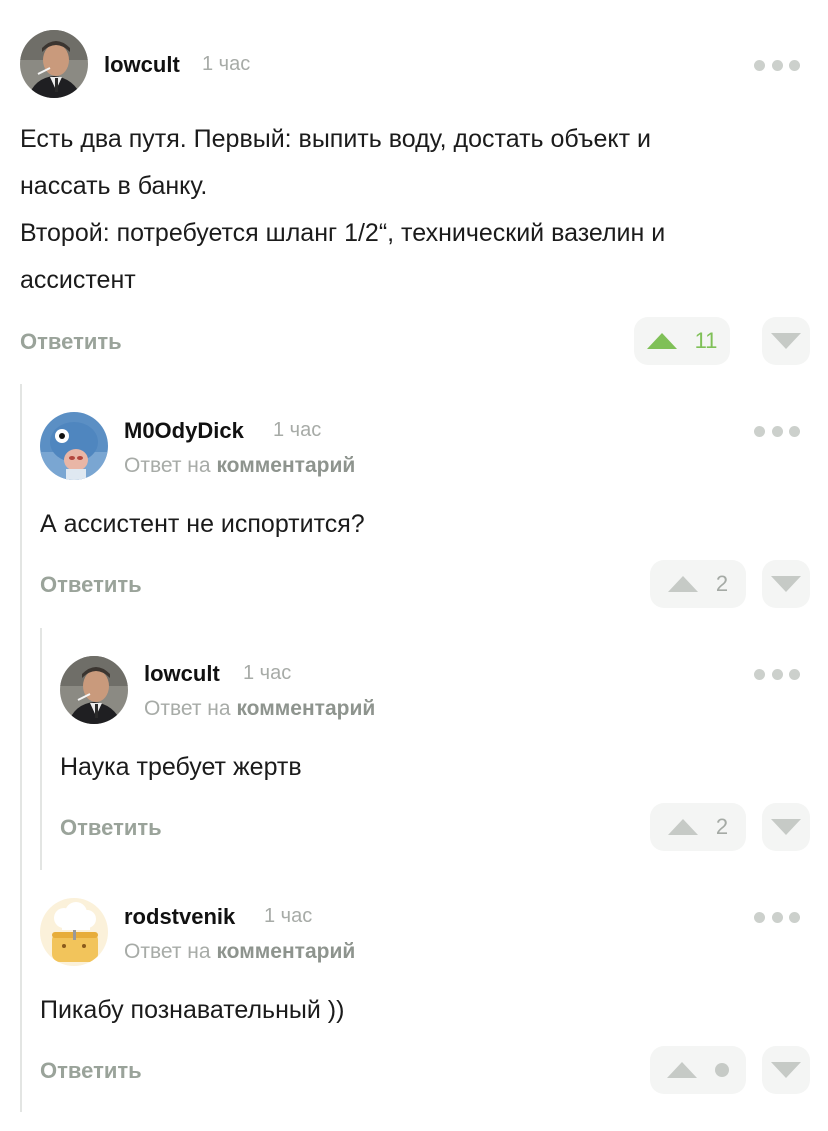 The width and height of the screenshot is (828, 1131). I want to click on more-options-button, so click(777, 917).